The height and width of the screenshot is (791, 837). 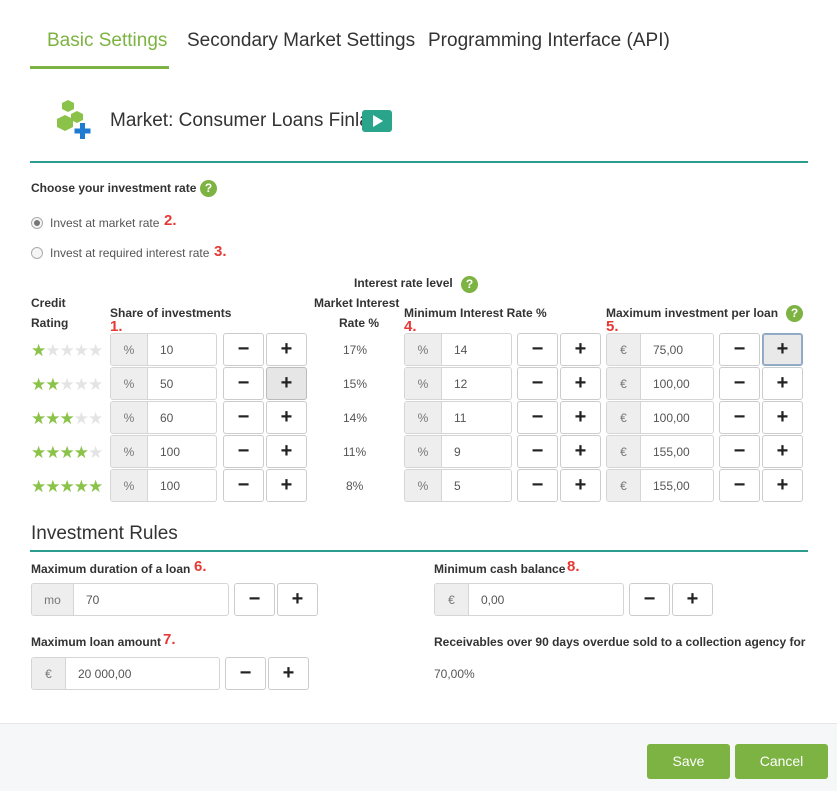 I want to click on min-rate-plus-button-4: +, so click(x=580, y=451).